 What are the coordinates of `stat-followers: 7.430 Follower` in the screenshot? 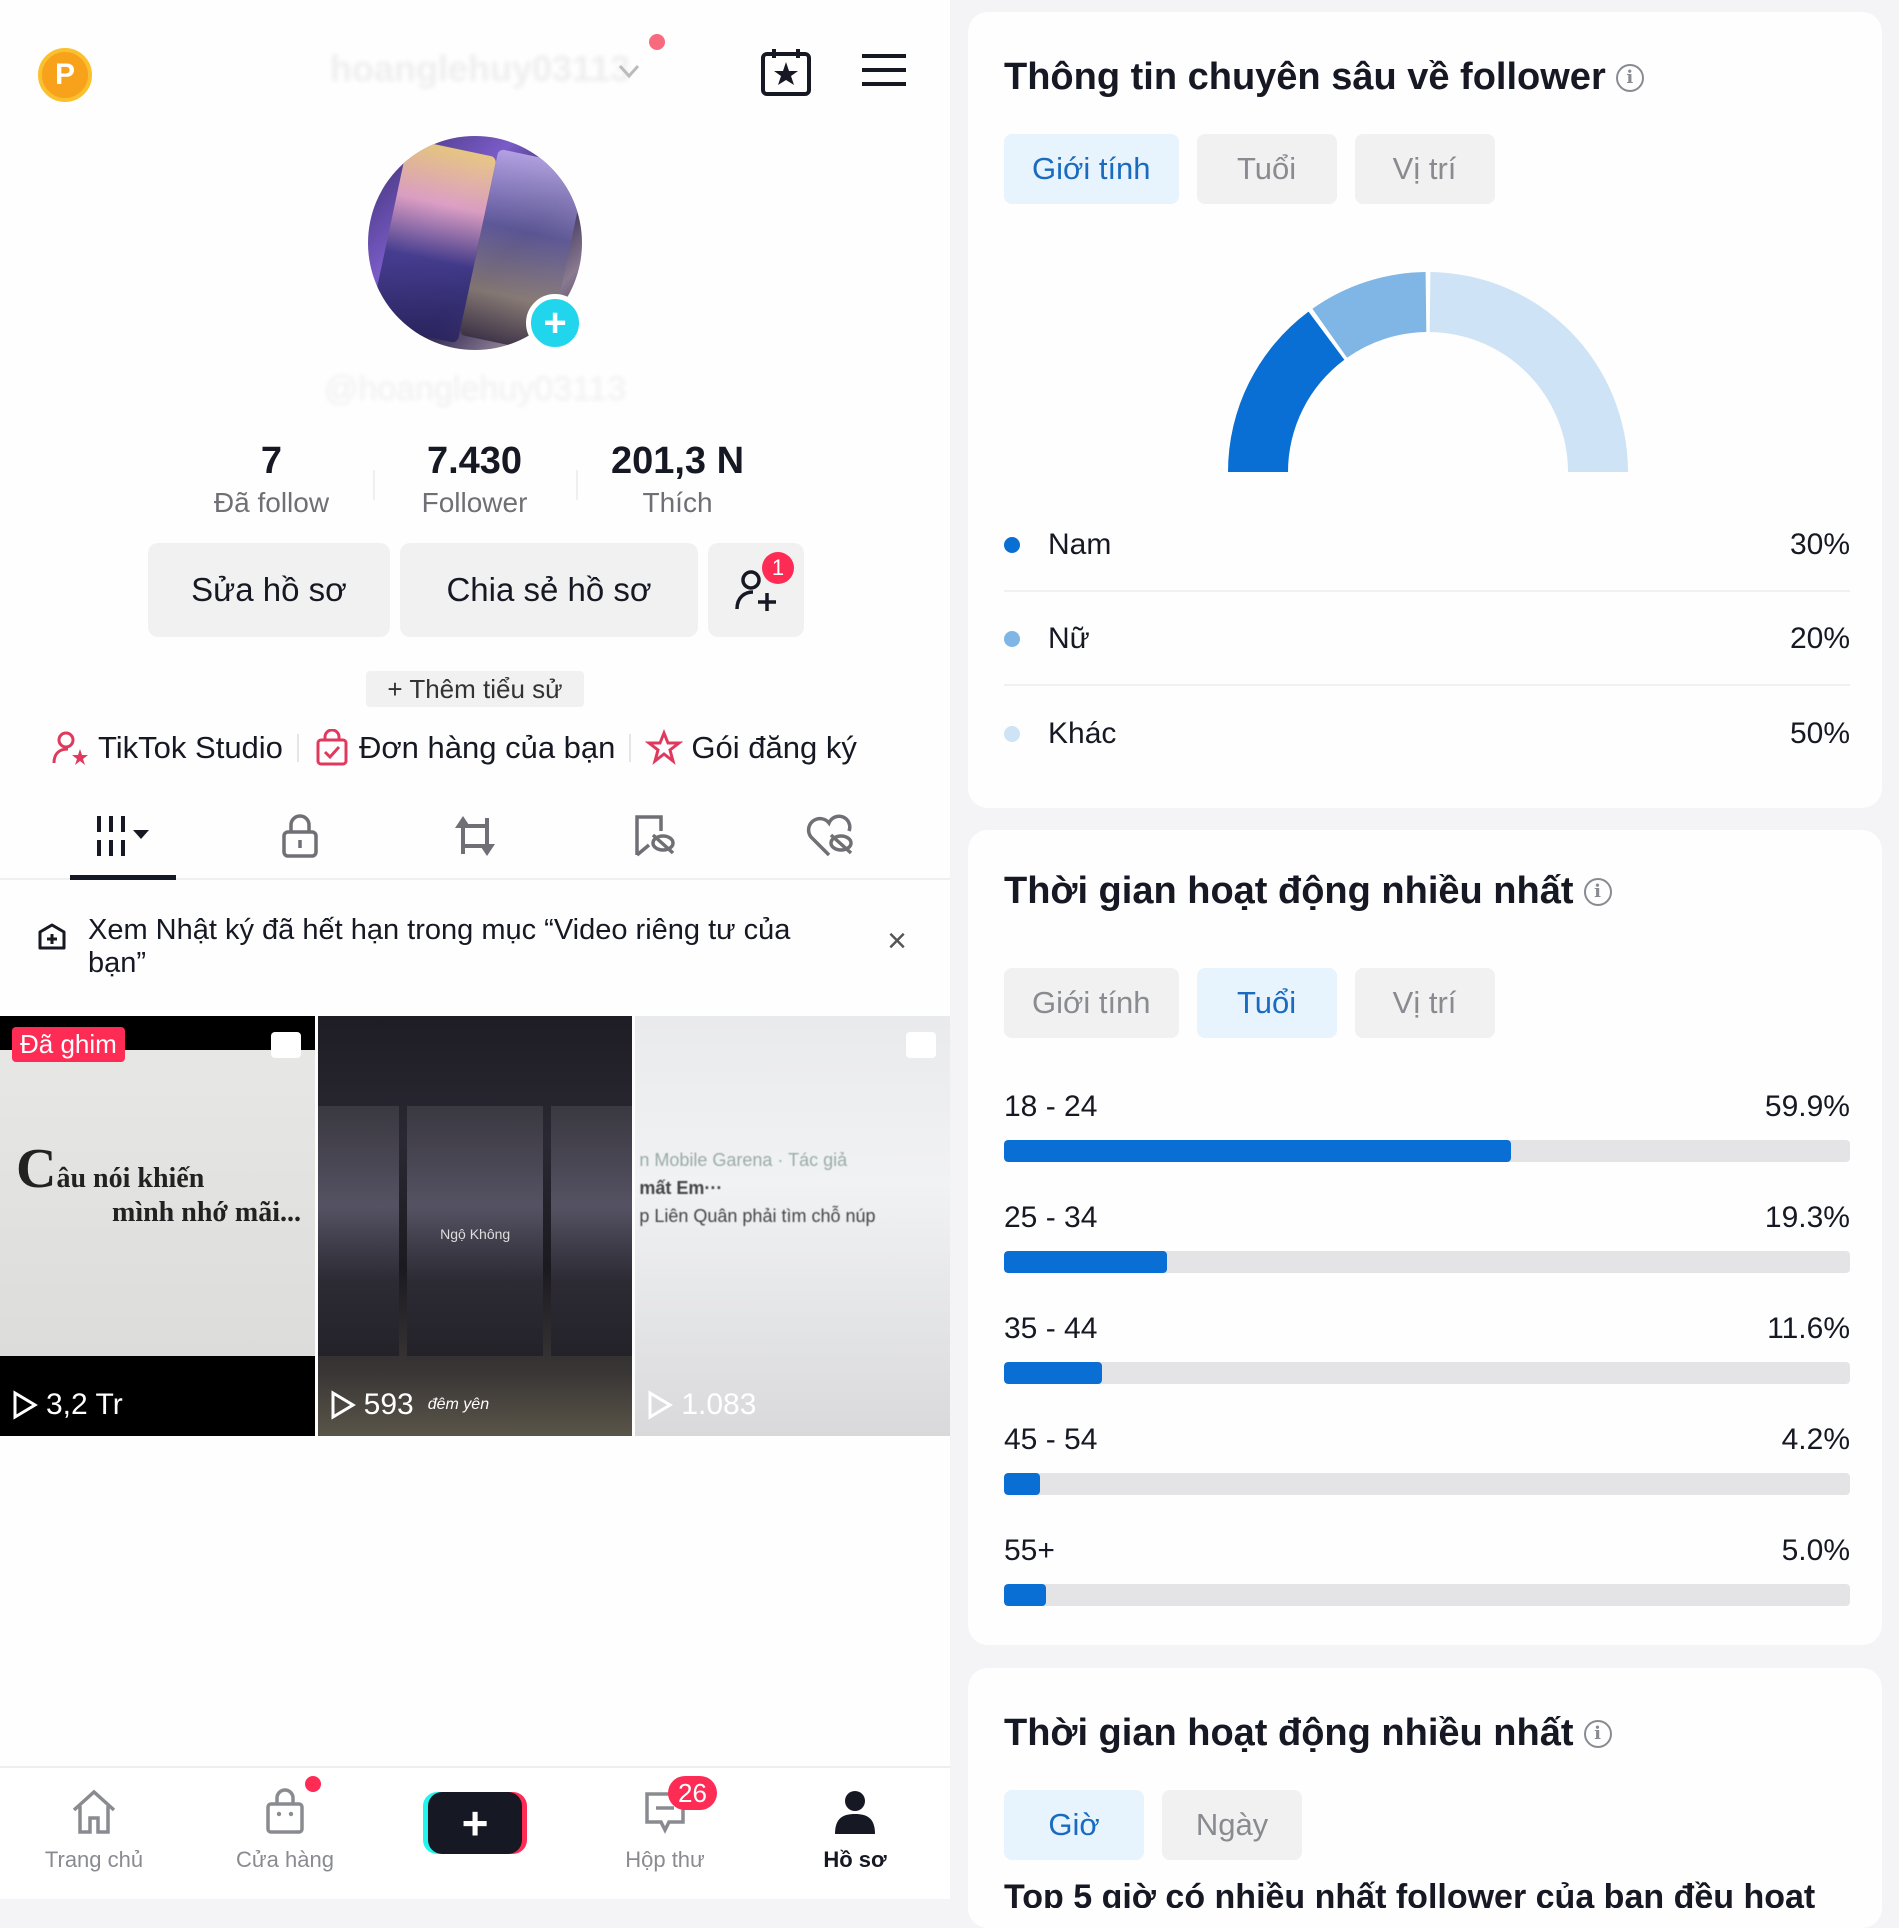 It's located at (474, 485).